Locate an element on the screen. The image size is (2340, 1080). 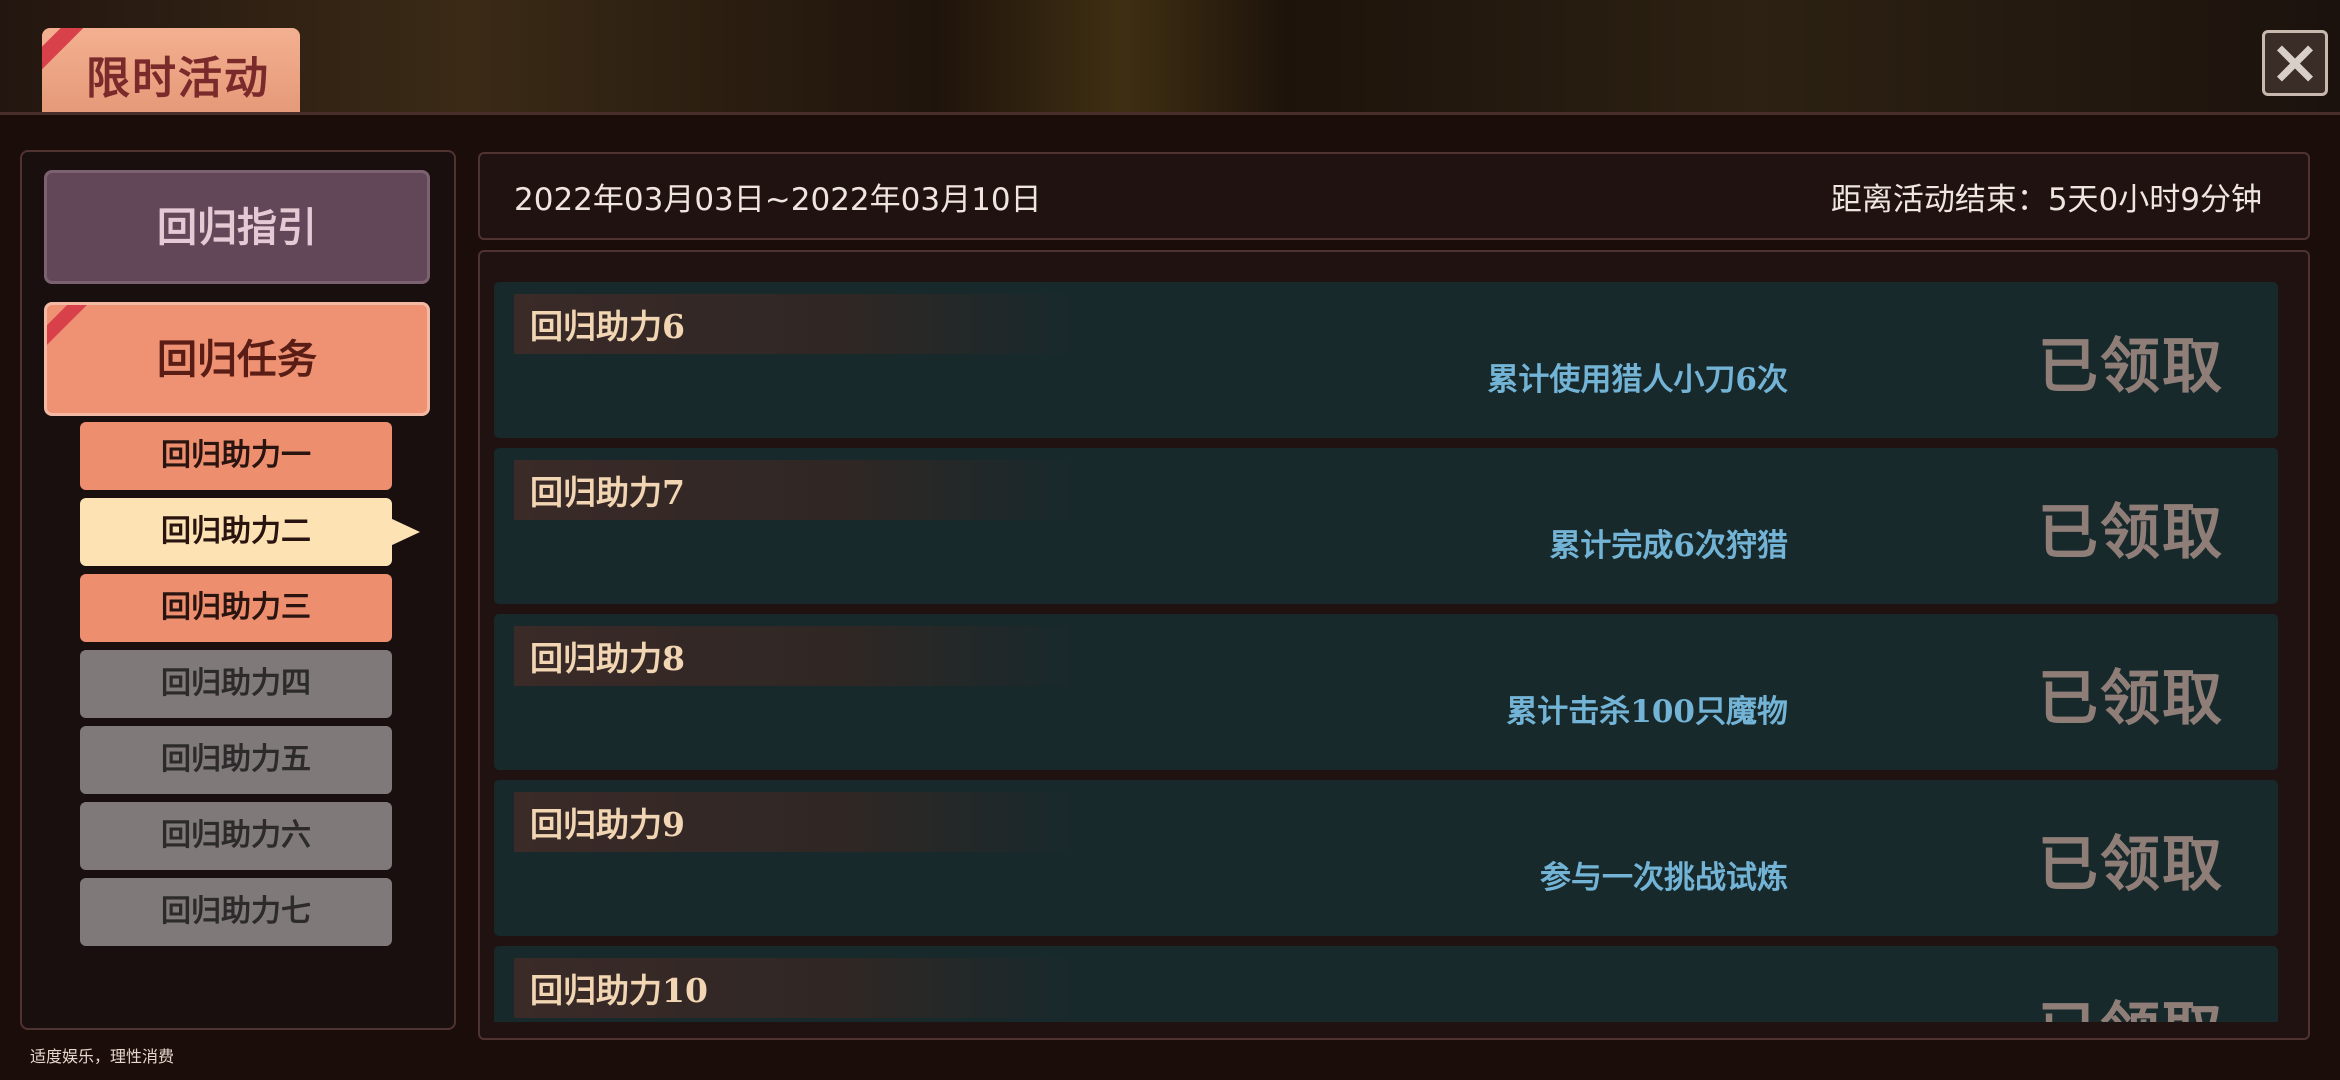
task-name-bar: 回归助力6 is located at coordinates (794, 324).